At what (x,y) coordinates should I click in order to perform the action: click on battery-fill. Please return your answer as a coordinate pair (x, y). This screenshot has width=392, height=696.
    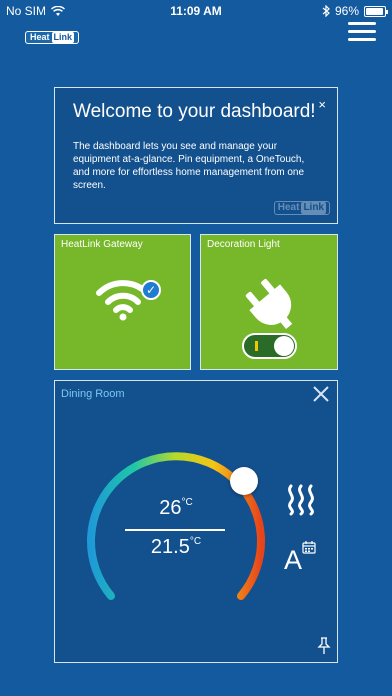
    Looking at the image, I should click on (375, 11).